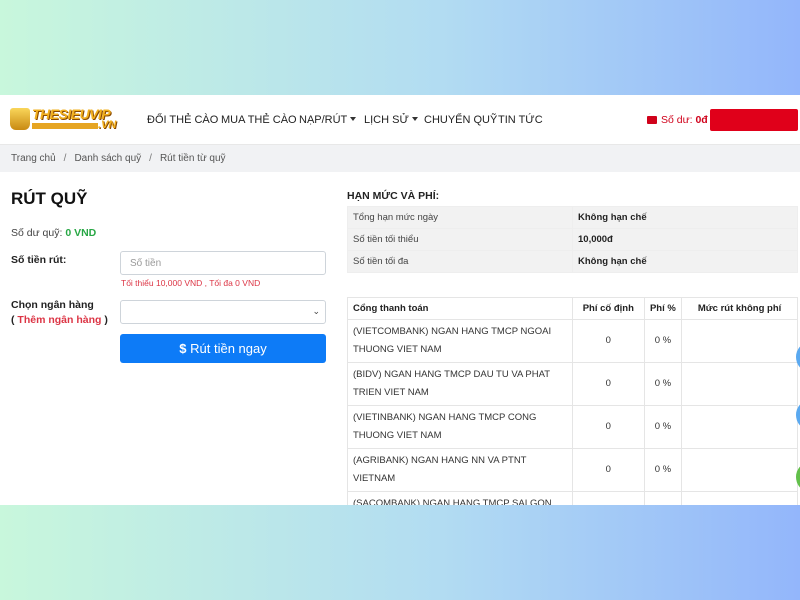  I want to click on nav-doi-the-cao: ĐỔI THẺ CÀO, so click(182, 120).